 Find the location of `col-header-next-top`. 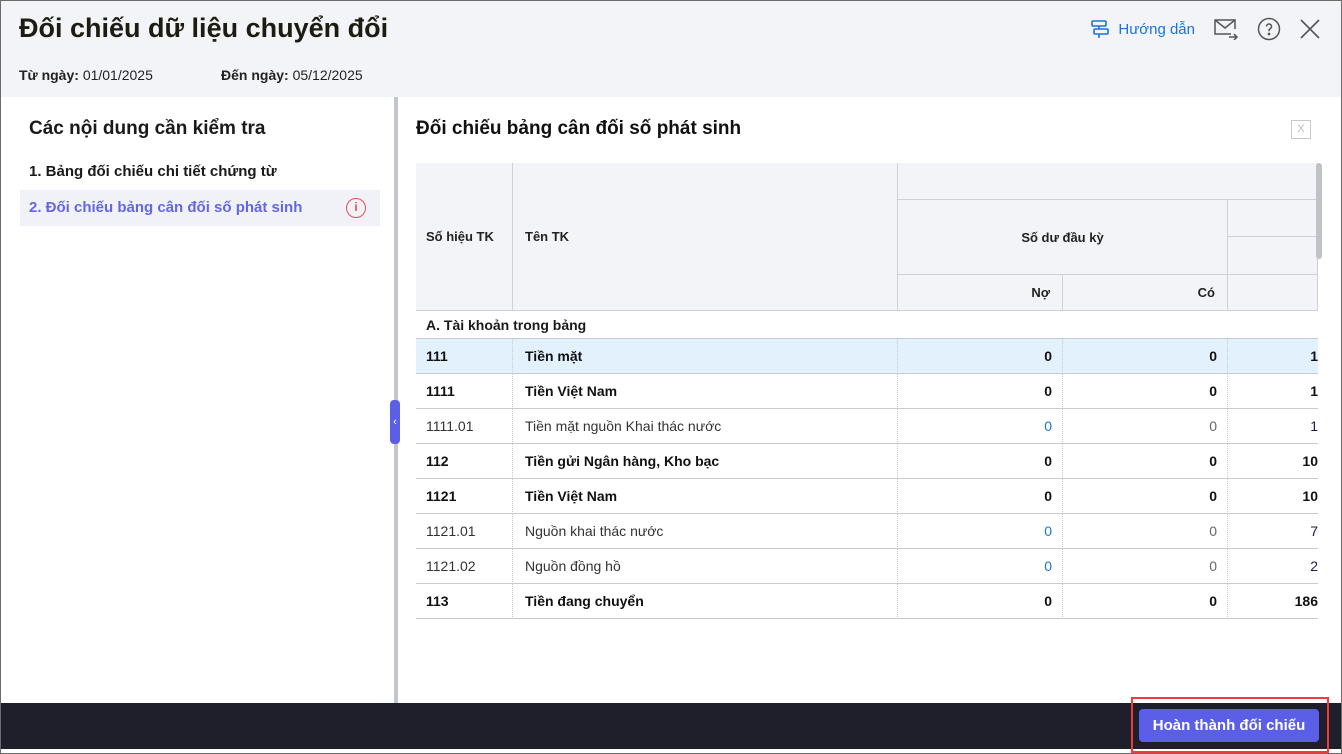

col-header-next-top is located at coordinates (1273, 218).